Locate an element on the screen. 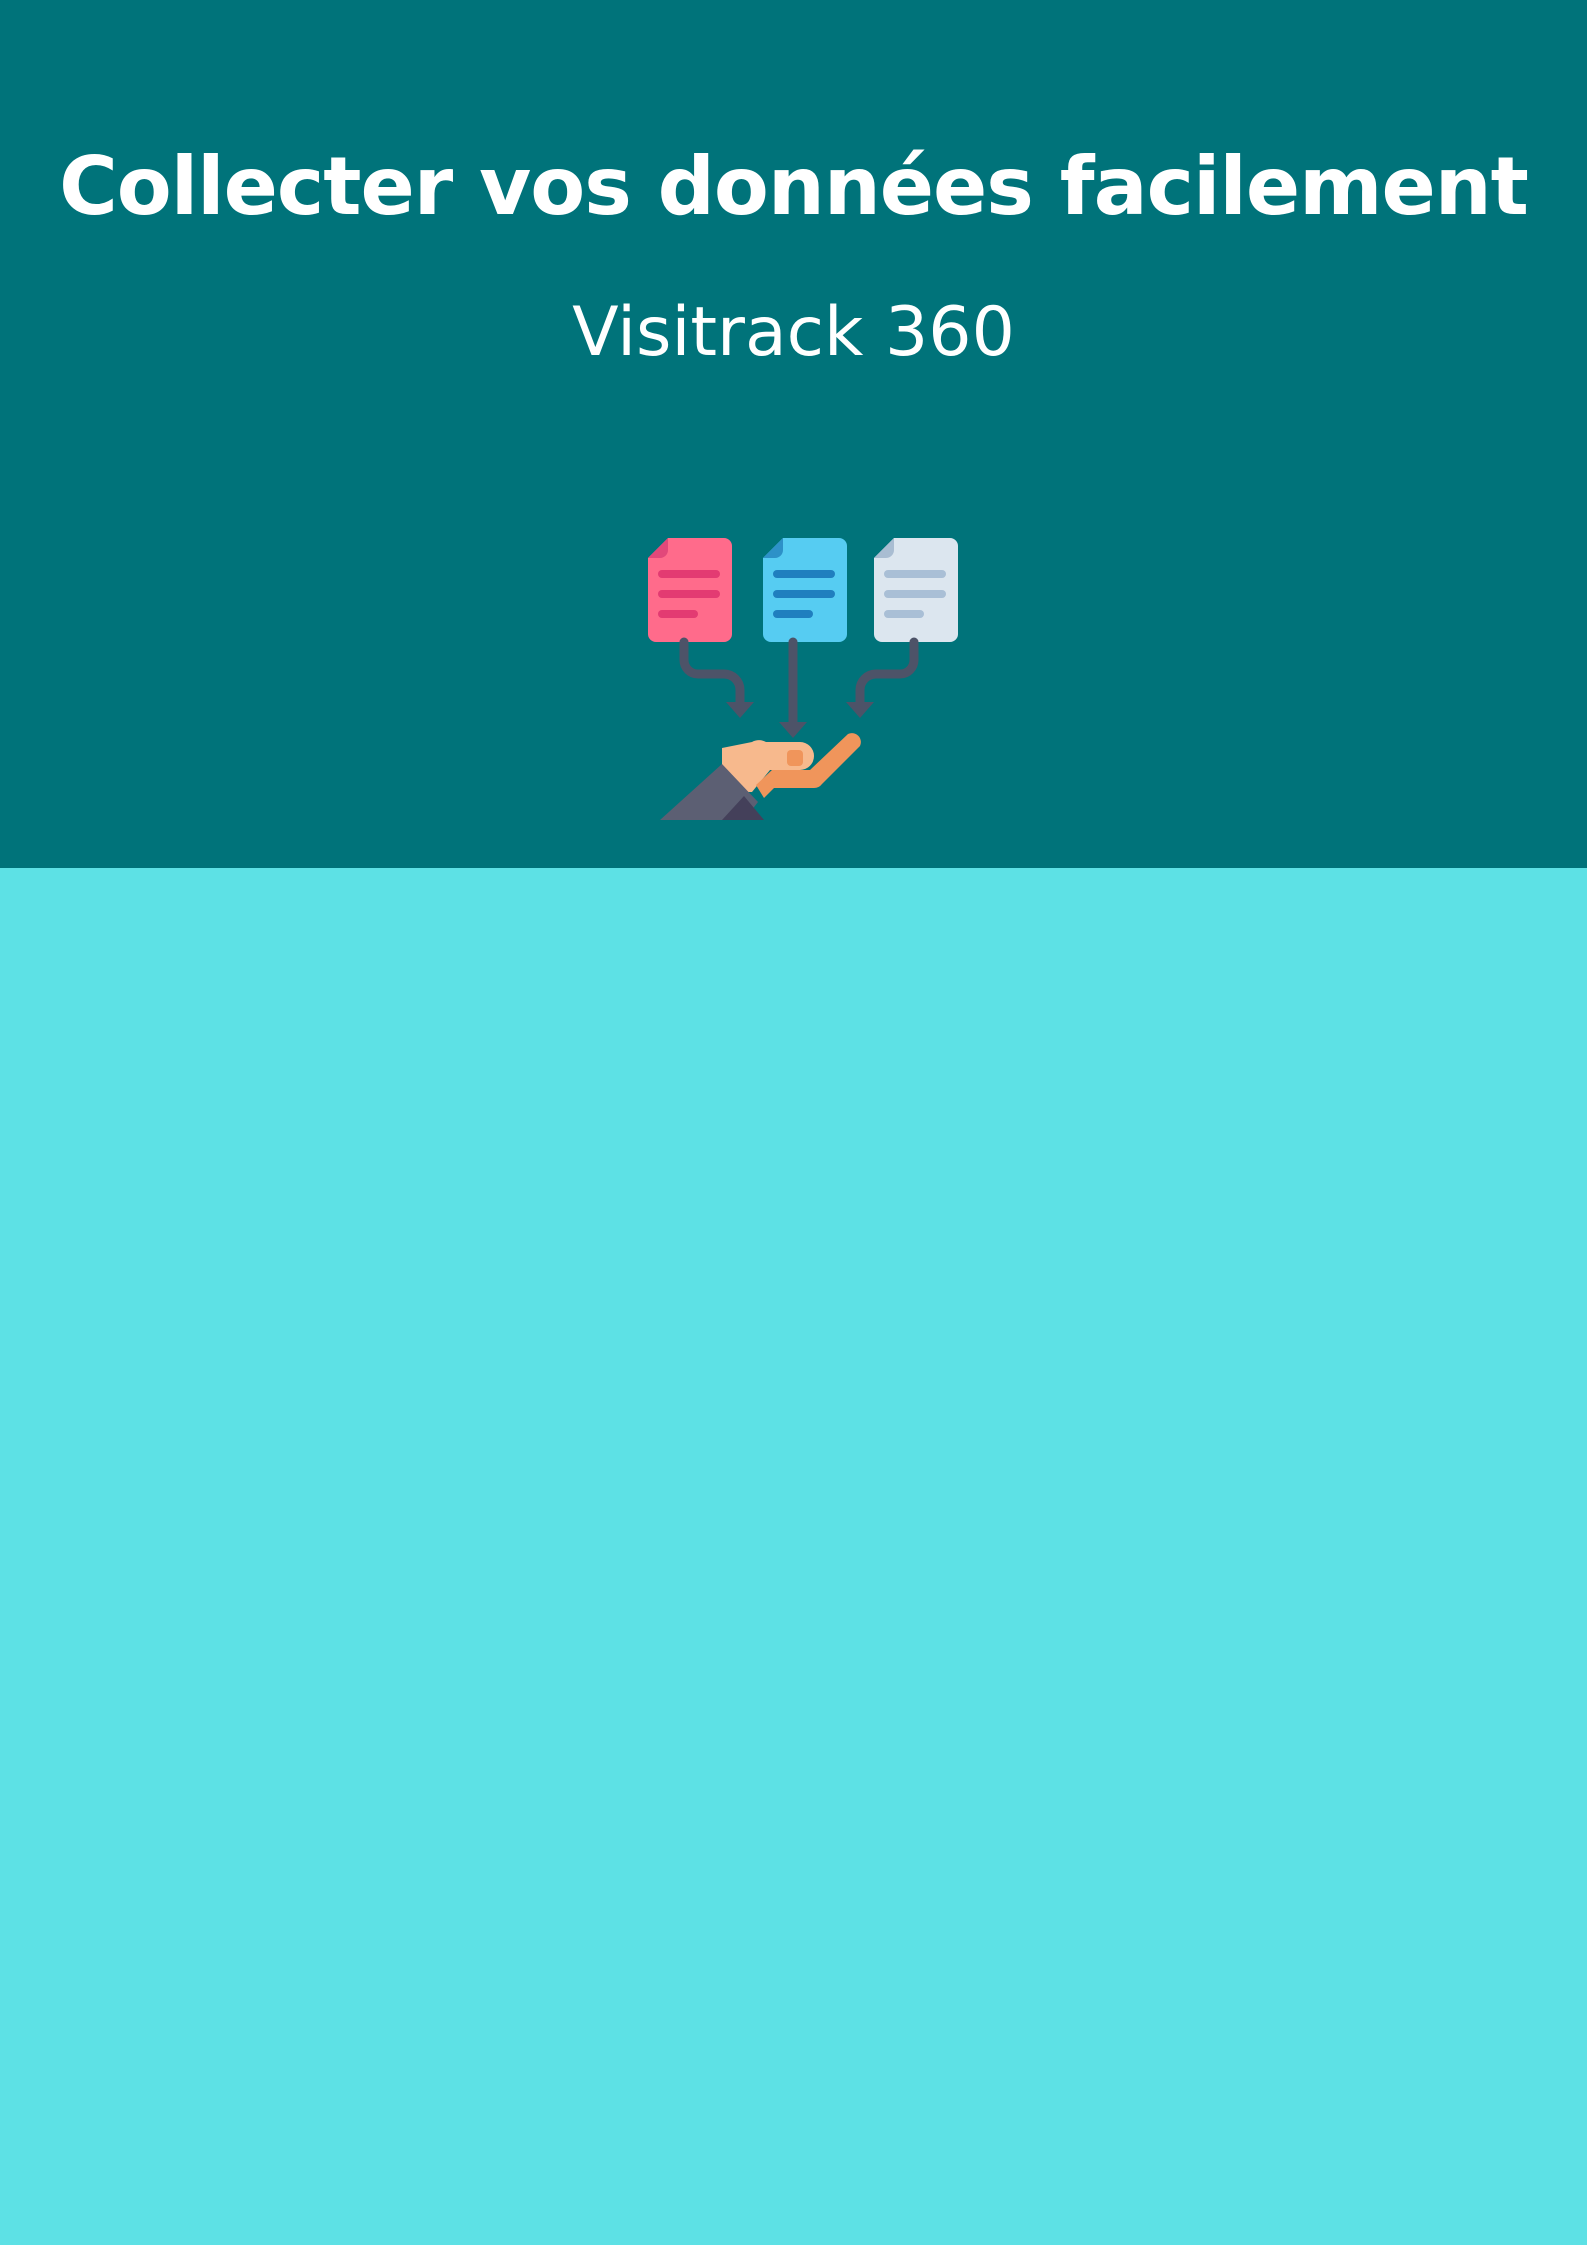 The image size is (1587, 2245). gray-document-icon is located at coordinates (916, 590).